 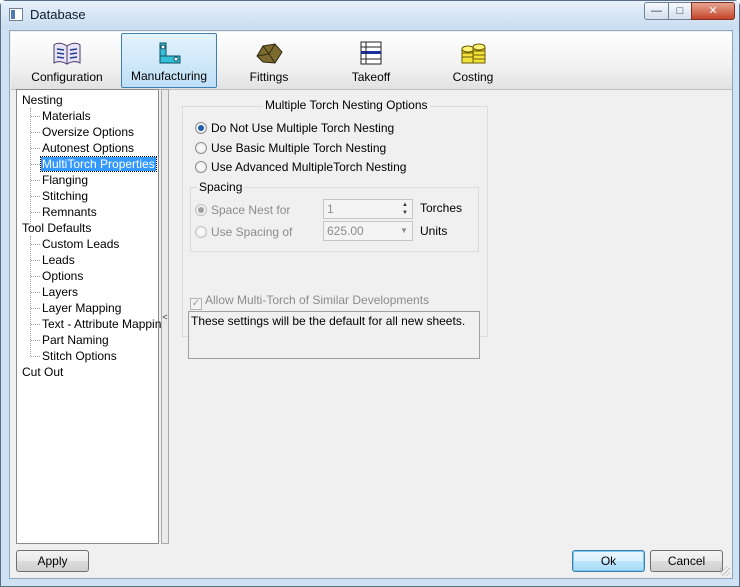 I want to click on tree-item-autonest-options: Autonest Options, so click(x=87, y=148).